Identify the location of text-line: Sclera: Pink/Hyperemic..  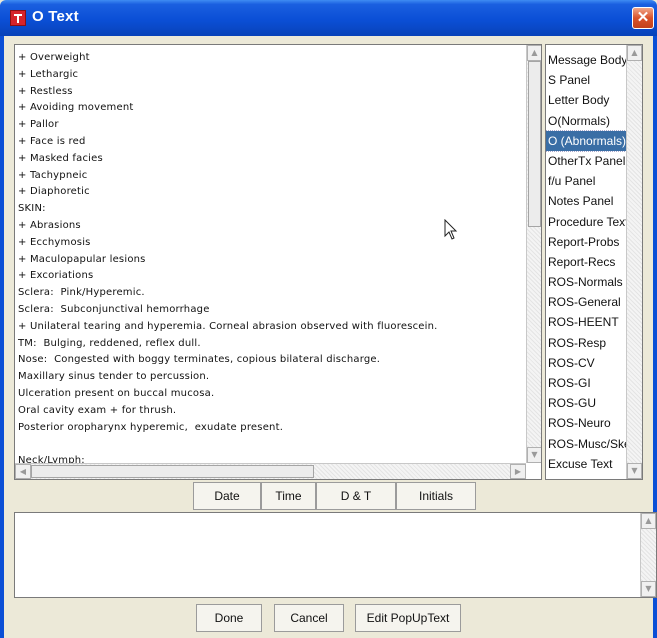
(81, 293).